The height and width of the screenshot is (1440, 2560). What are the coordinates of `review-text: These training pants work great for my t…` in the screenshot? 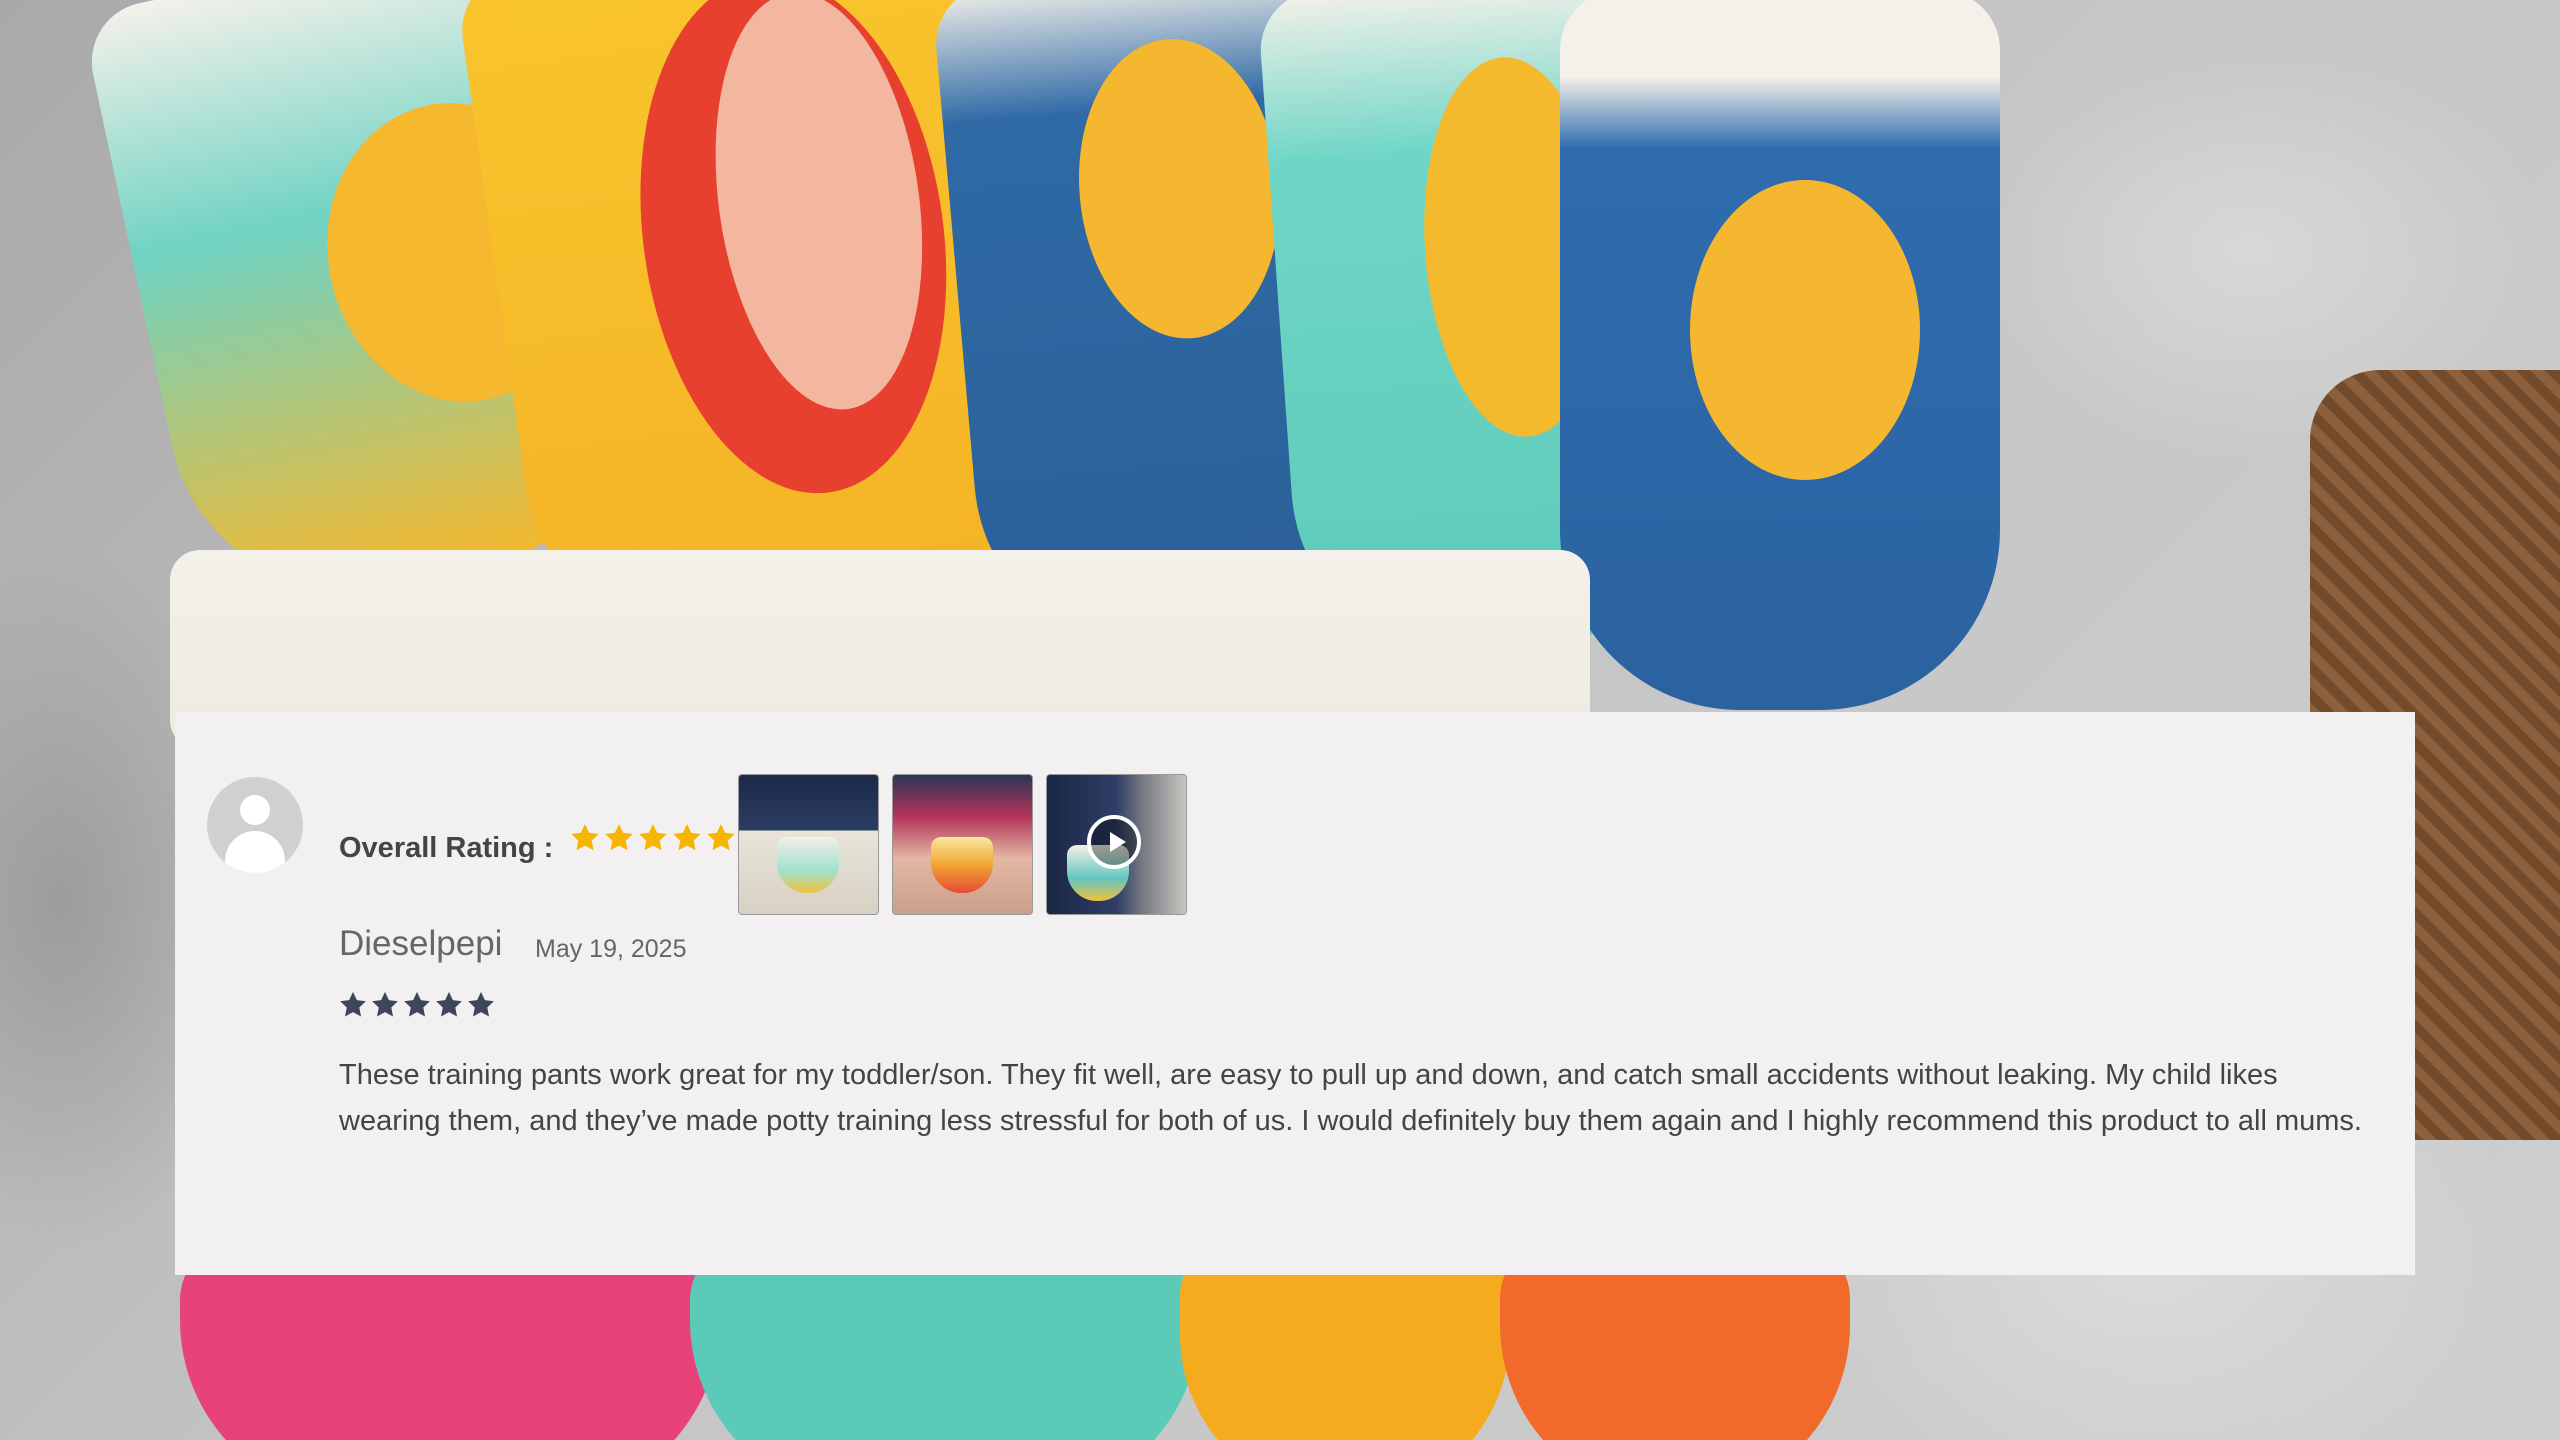 It's located at (1350, 1098).